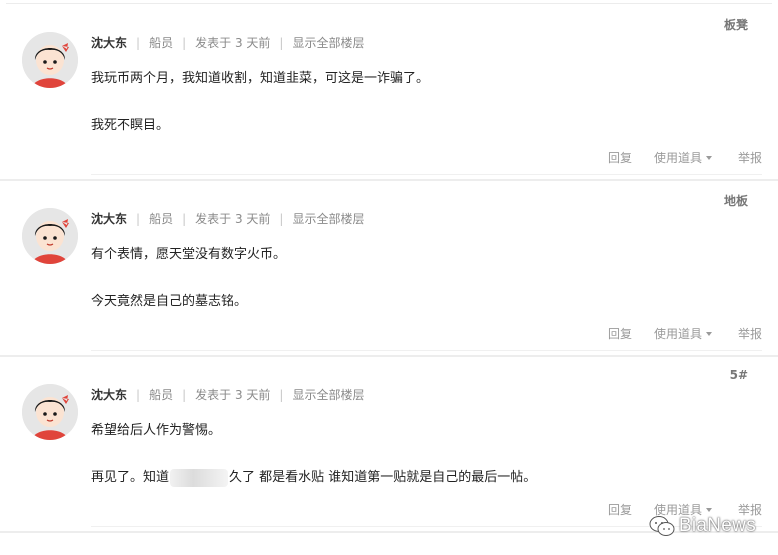 The height and width of the screenshot is (555, 778). What do you see at coordinates (188, 278) in the screenshot?
I see `post-content: 有个表情，愿天堂没有数字火币。 今天竟然是自己的墓志铭。` at bounding box center [188, 278].